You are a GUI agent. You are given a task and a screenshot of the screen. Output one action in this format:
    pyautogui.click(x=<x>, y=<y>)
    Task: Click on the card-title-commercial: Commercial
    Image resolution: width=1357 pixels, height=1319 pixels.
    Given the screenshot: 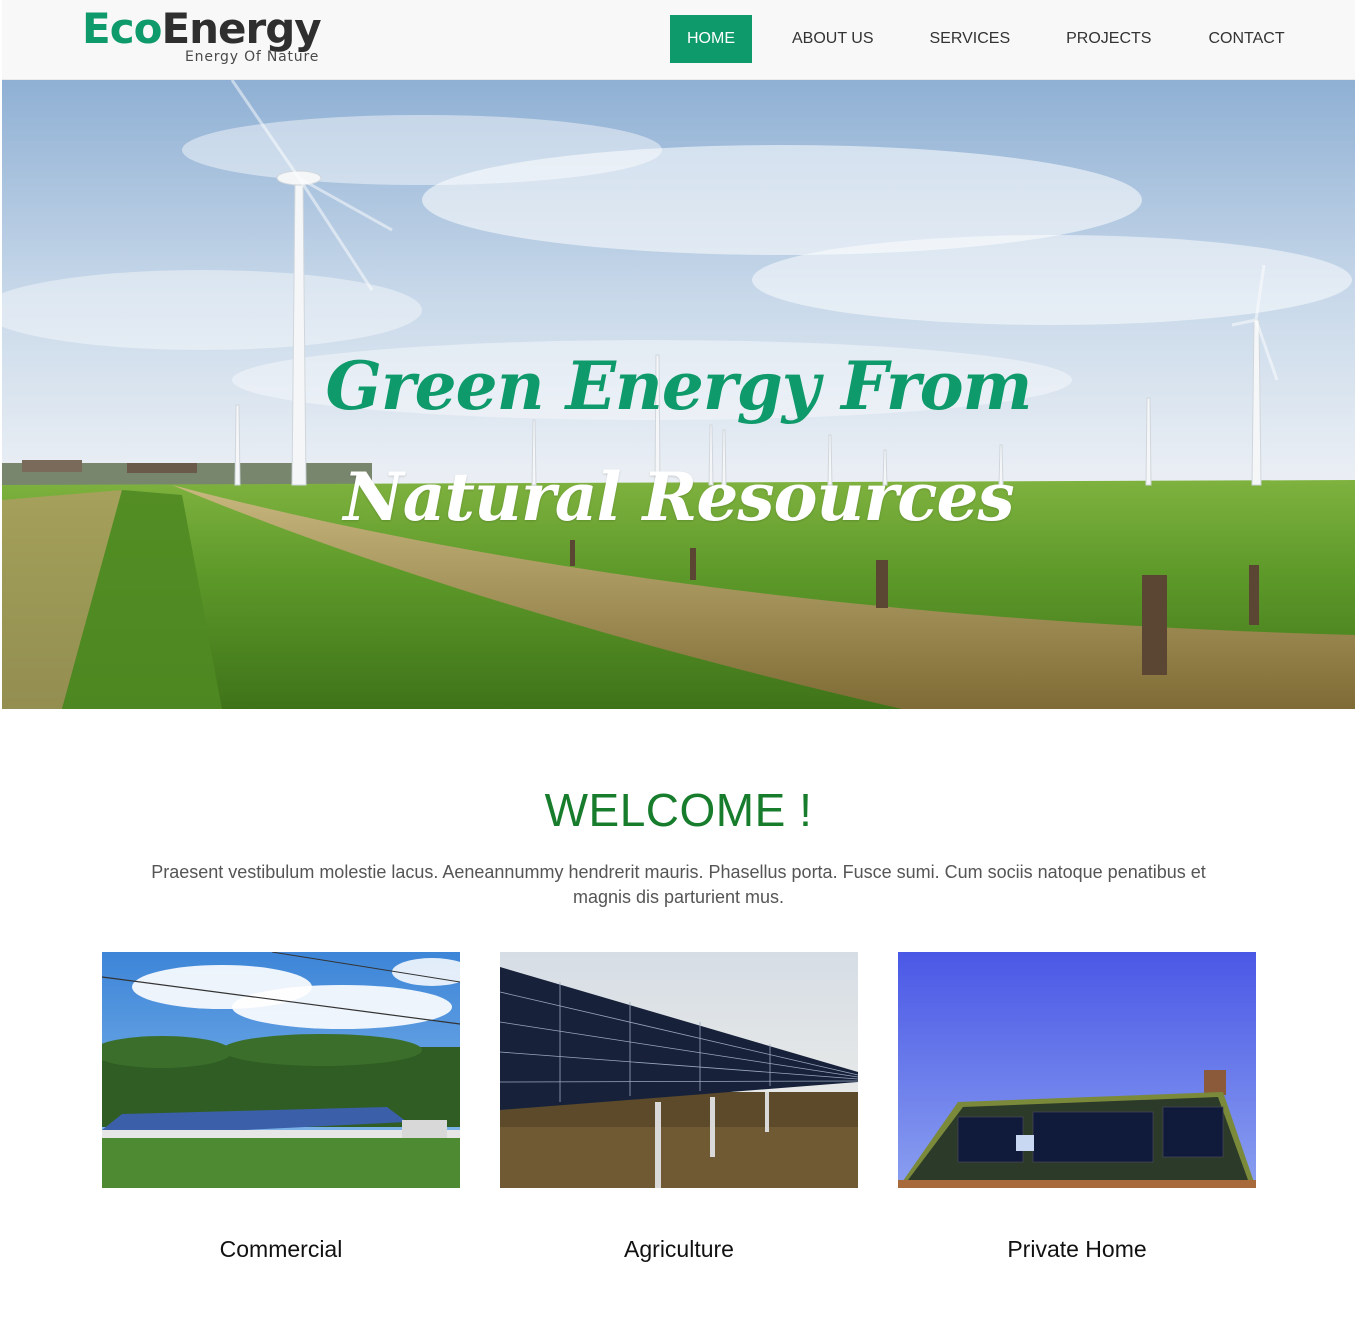 What is the action you would take?
    pyautogui.click(x=281, y=1249)
    